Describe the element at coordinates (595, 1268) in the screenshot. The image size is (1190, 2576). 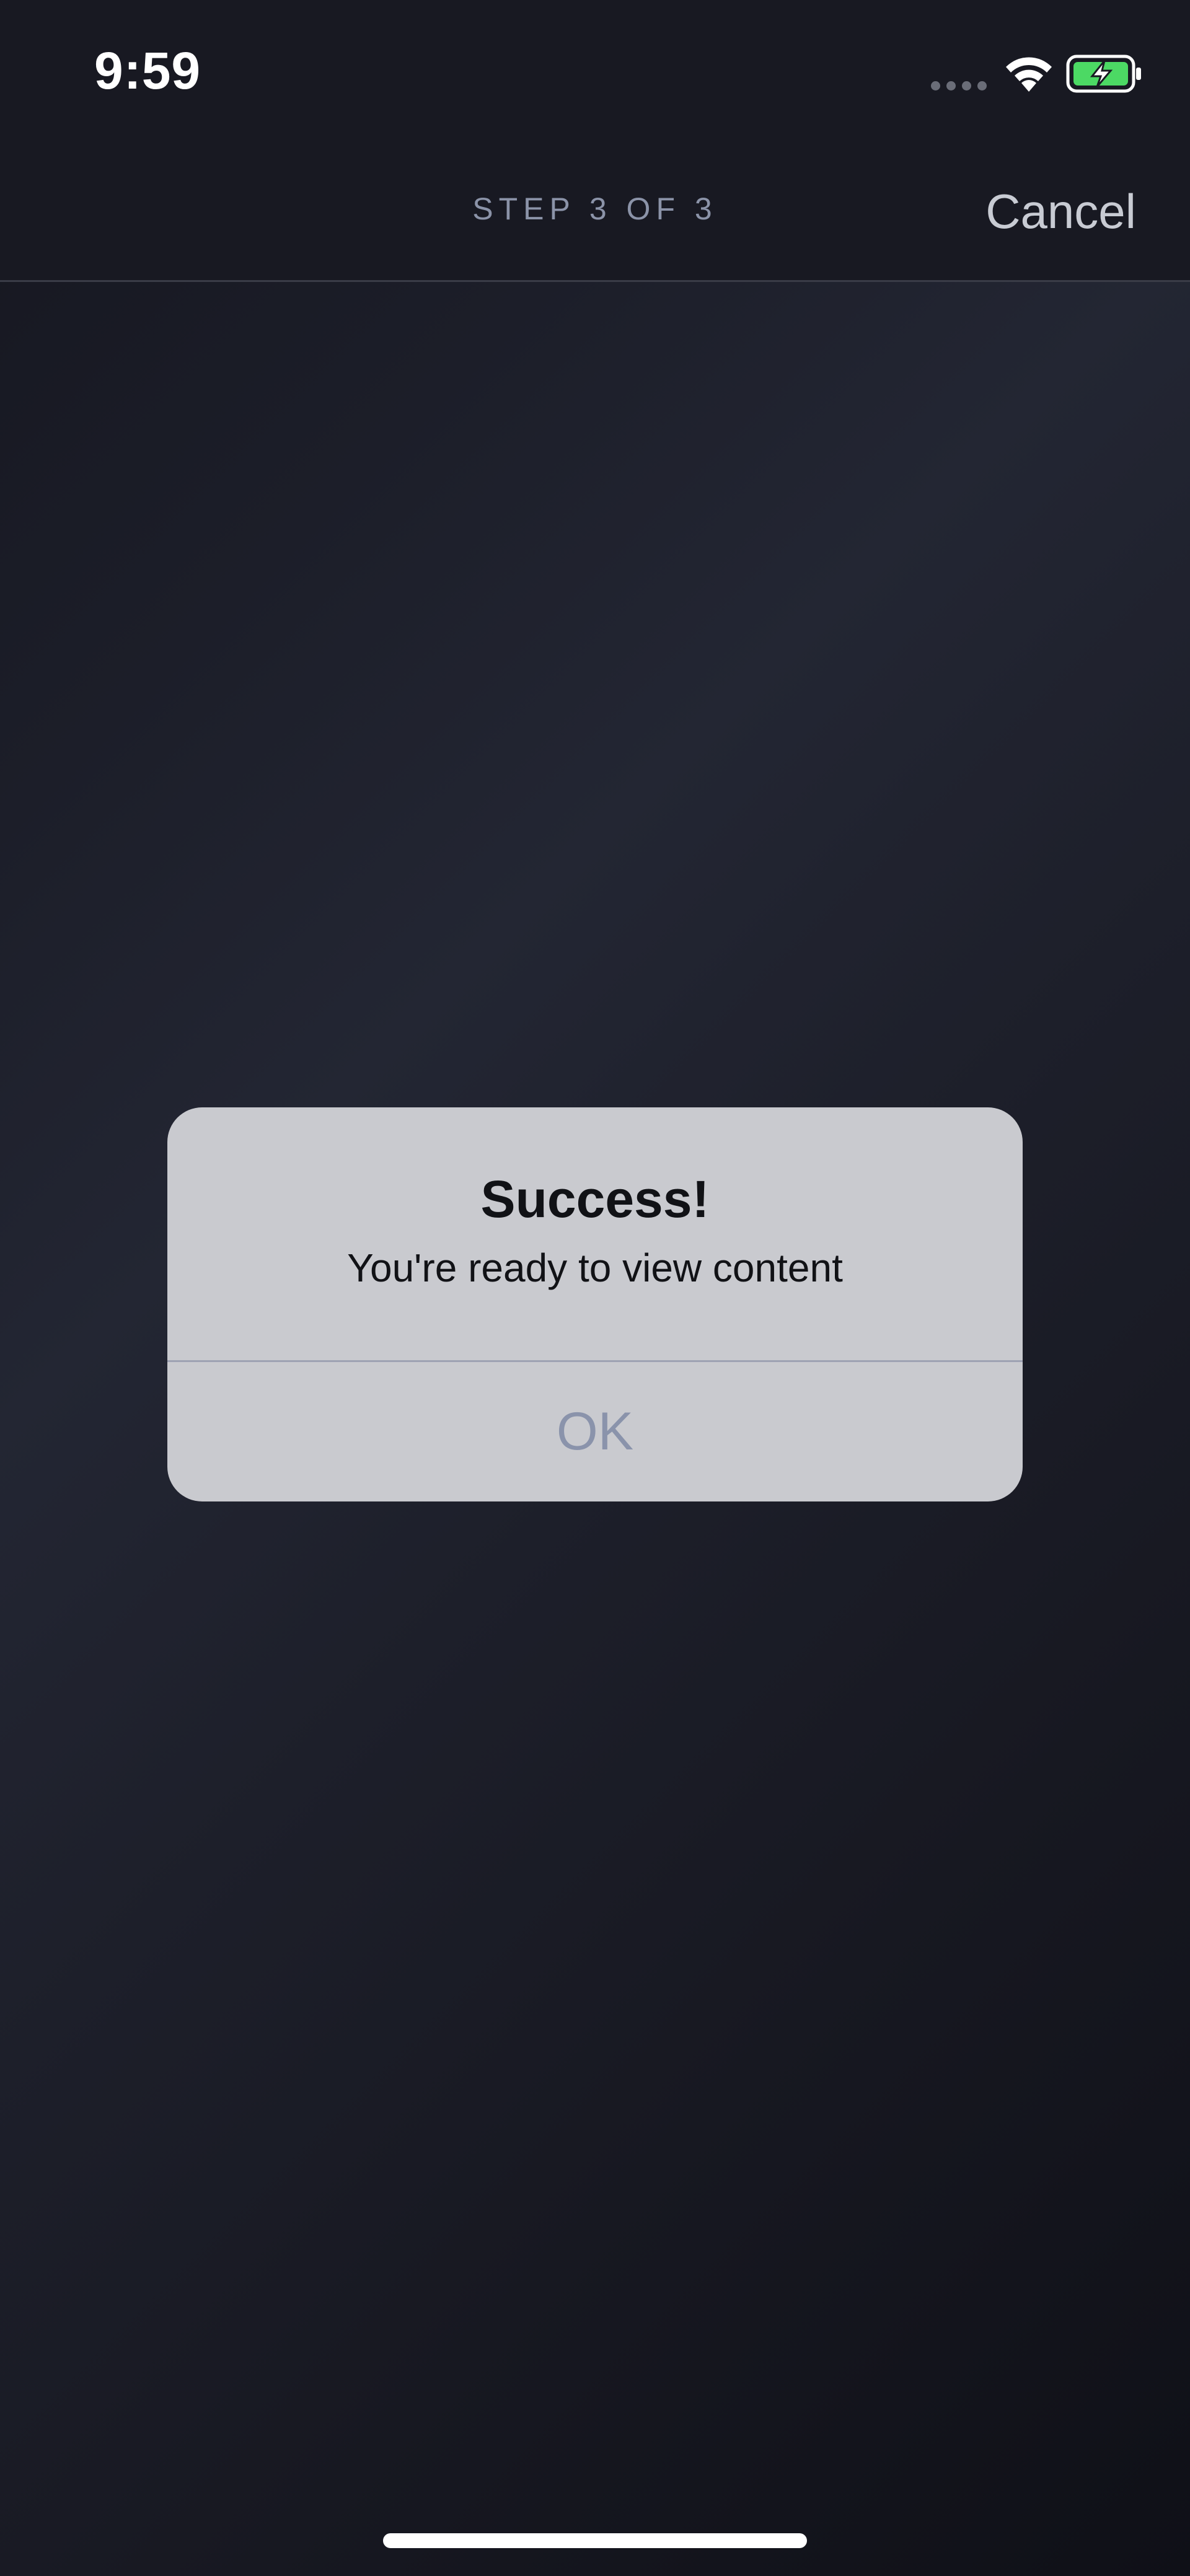
I see `alert-message: You're ready to view content` at that location.